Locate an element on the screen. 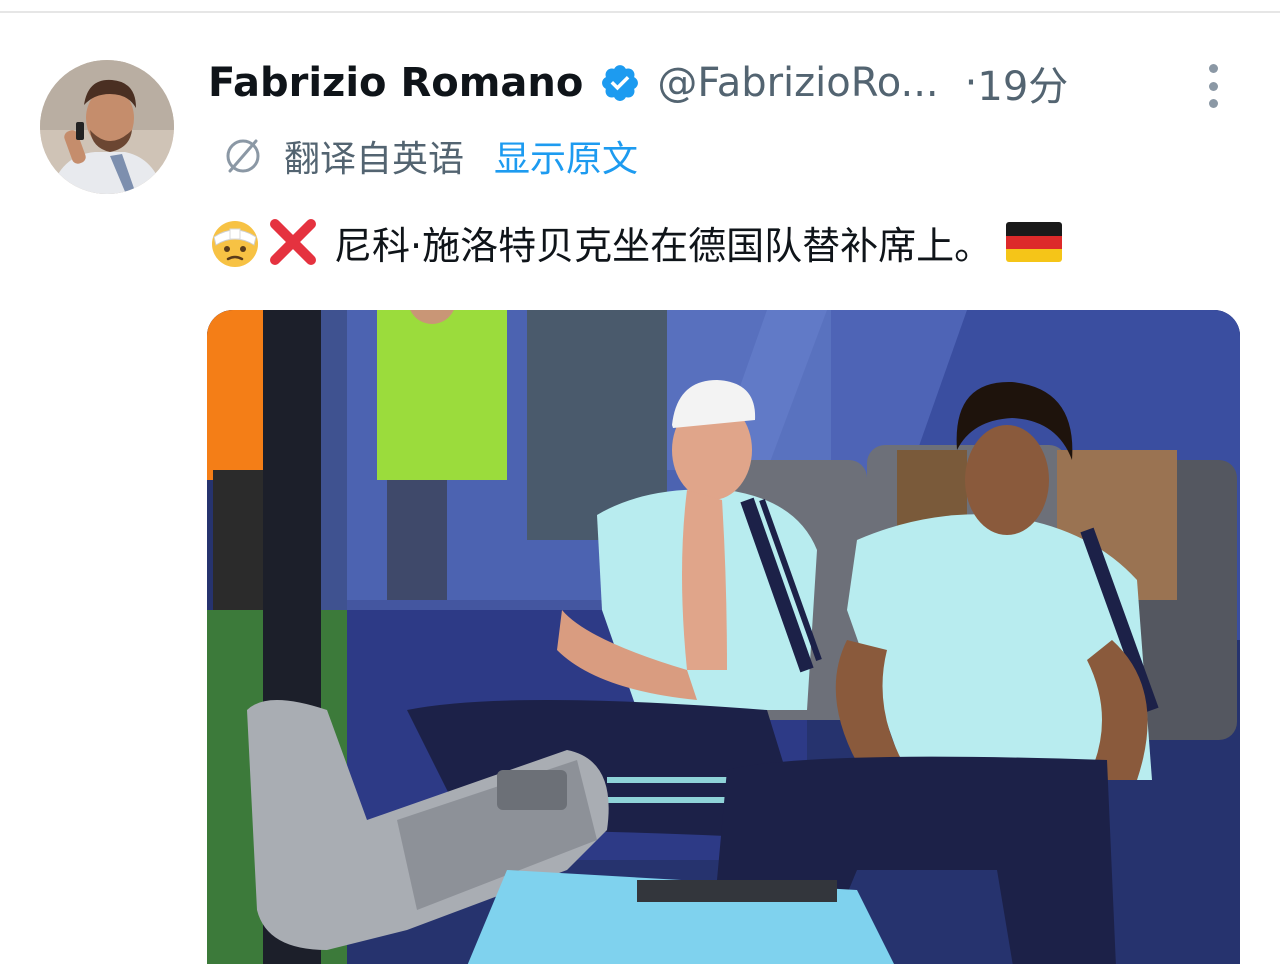 This screenshot has height=964, width=1280. tweet-timestamp: 19分 is located at coordinates (1022, 83).